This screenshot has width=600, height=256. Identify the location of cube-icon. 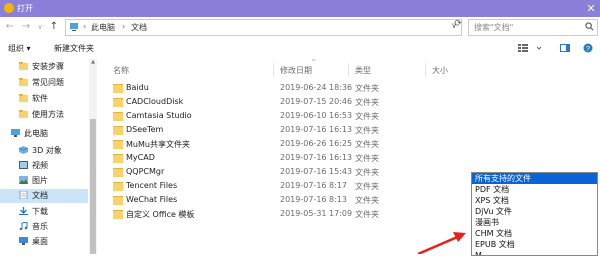
(23, 150).